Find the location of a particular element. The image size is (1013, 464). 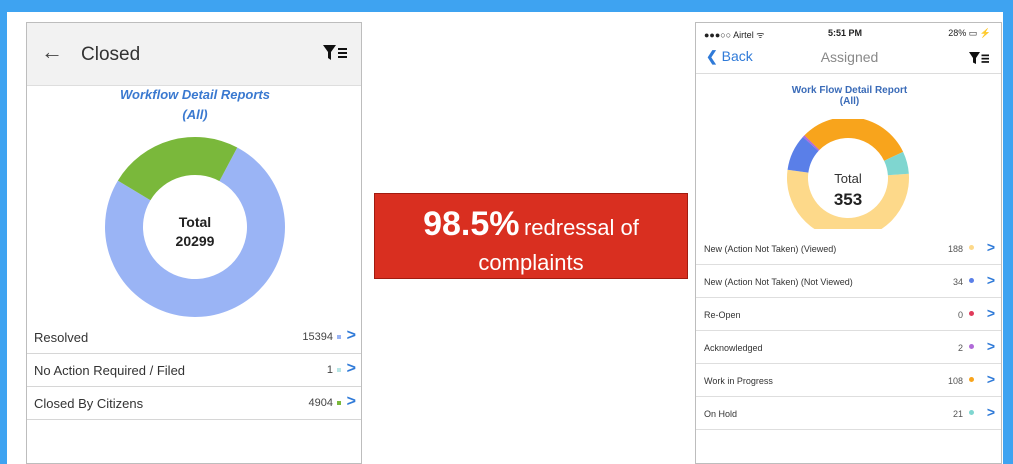

frame-top-border is located at coordinates (506, 6).